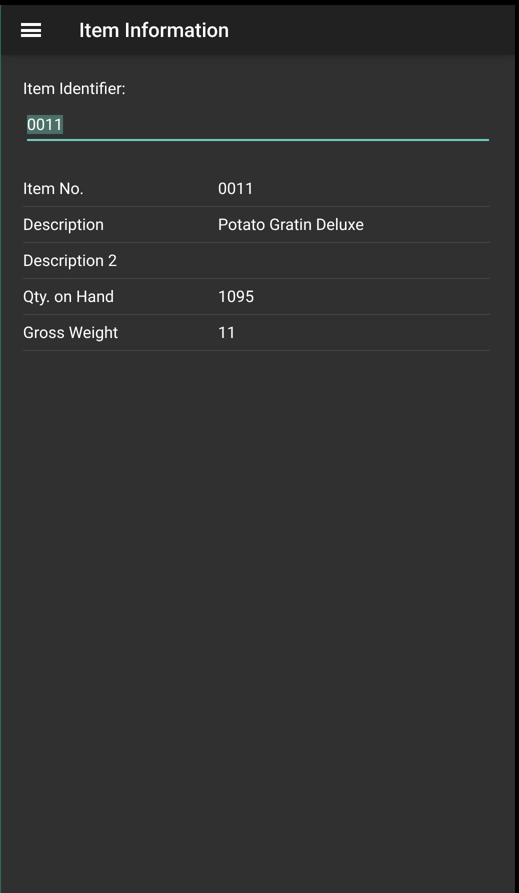  Describe the element at coordinates (227, 333) in the screenshot. I see `detail-value: 11` at that location.